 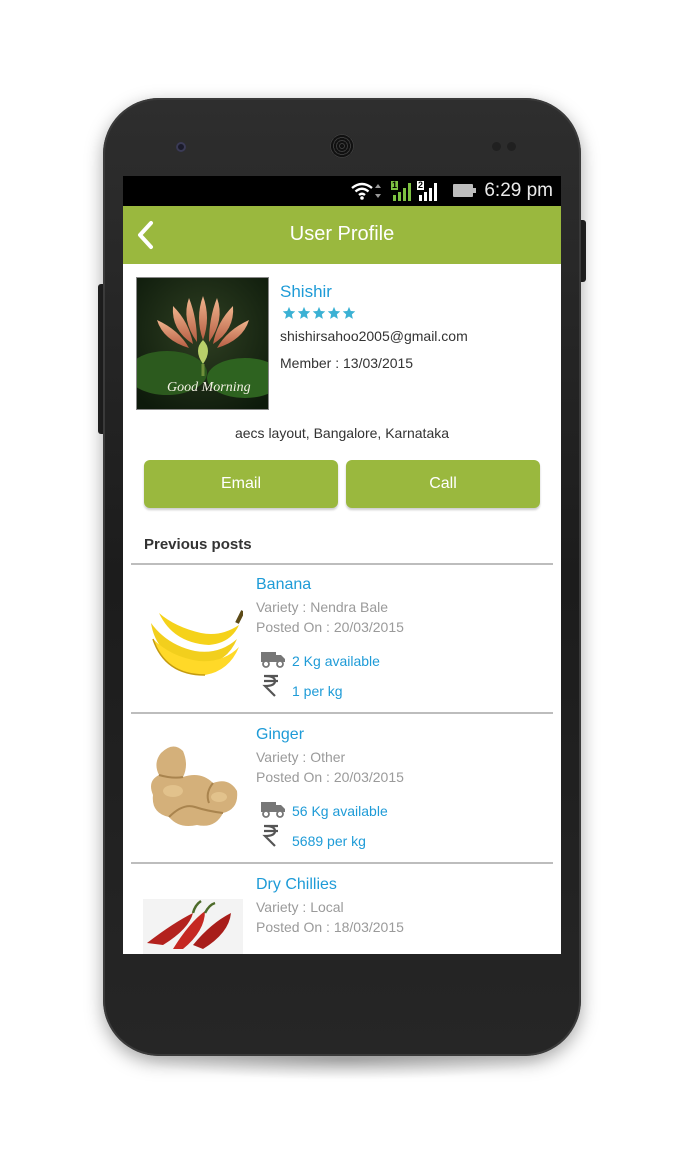 I want to click on sim1-label: 1, so click(x=395, y=185).